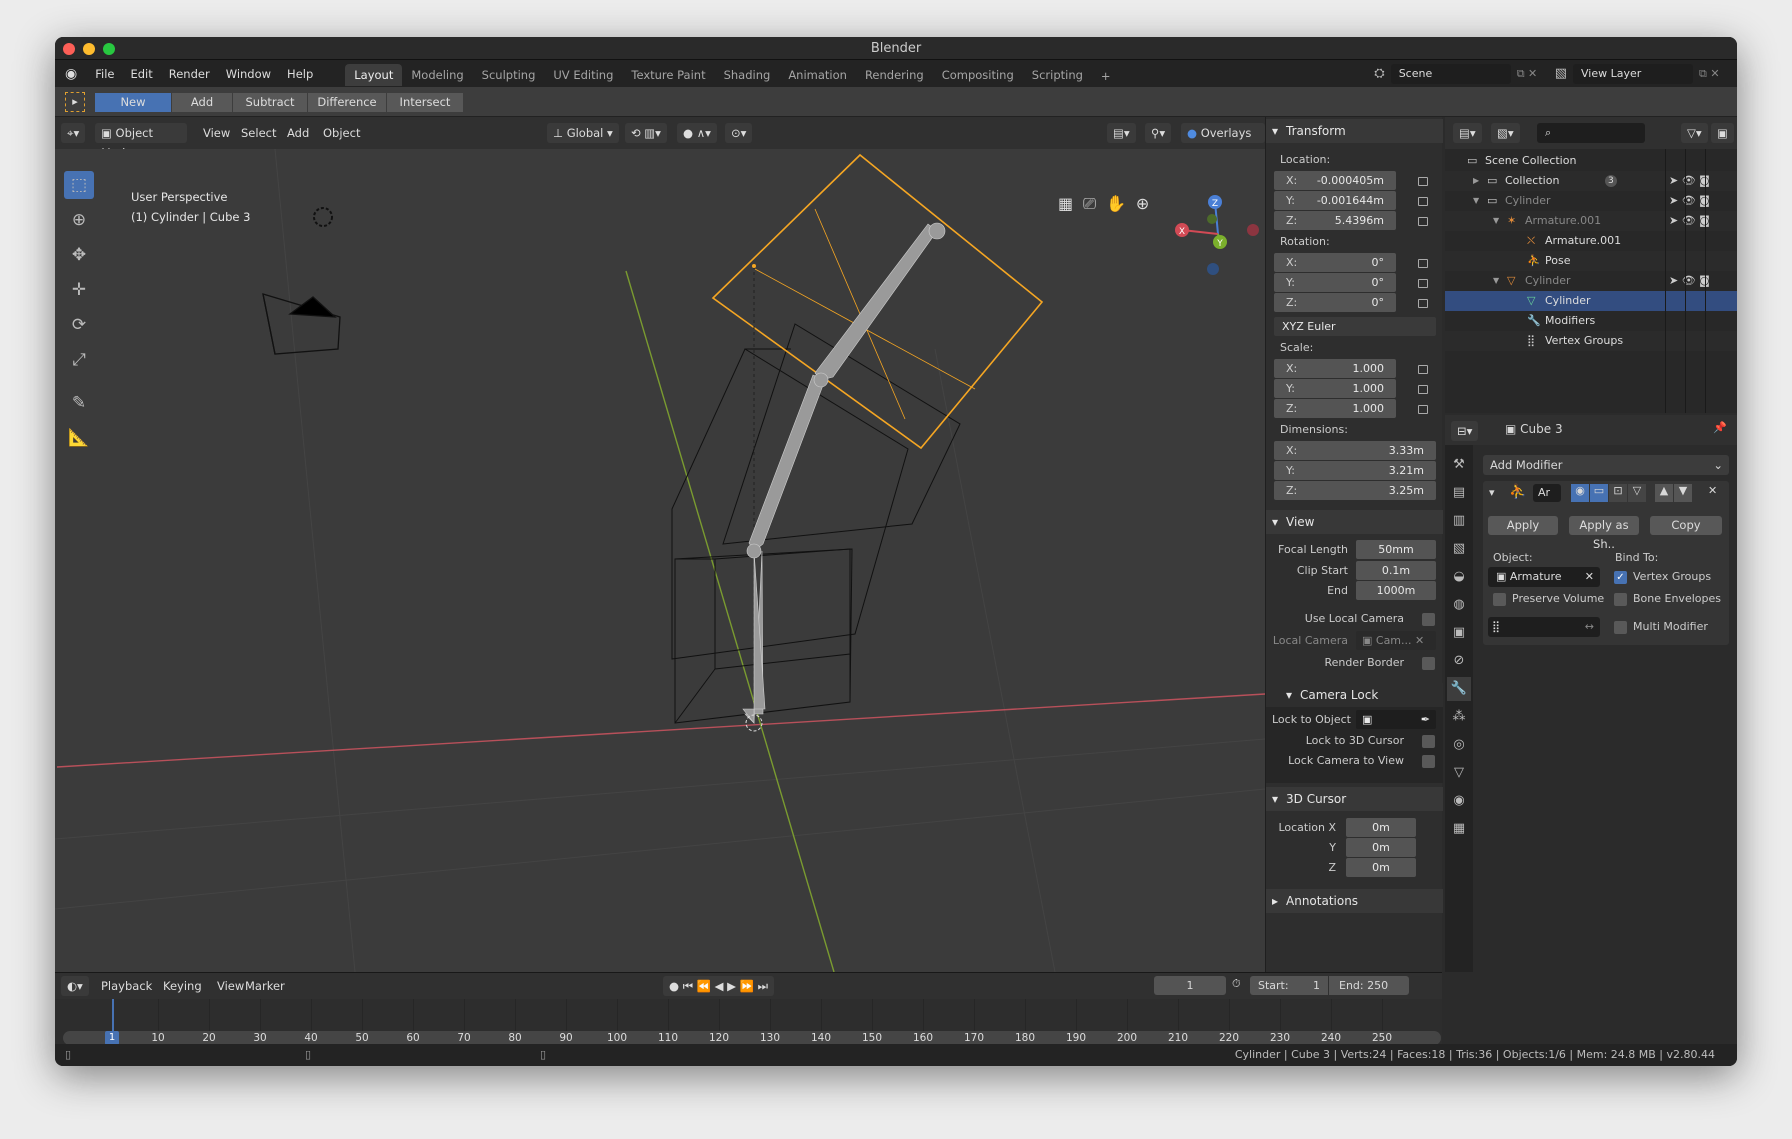  Describe the element at coordinates (1459, 773) in the screenshot. I see `object-data-tab-icon: ▽` at that location.